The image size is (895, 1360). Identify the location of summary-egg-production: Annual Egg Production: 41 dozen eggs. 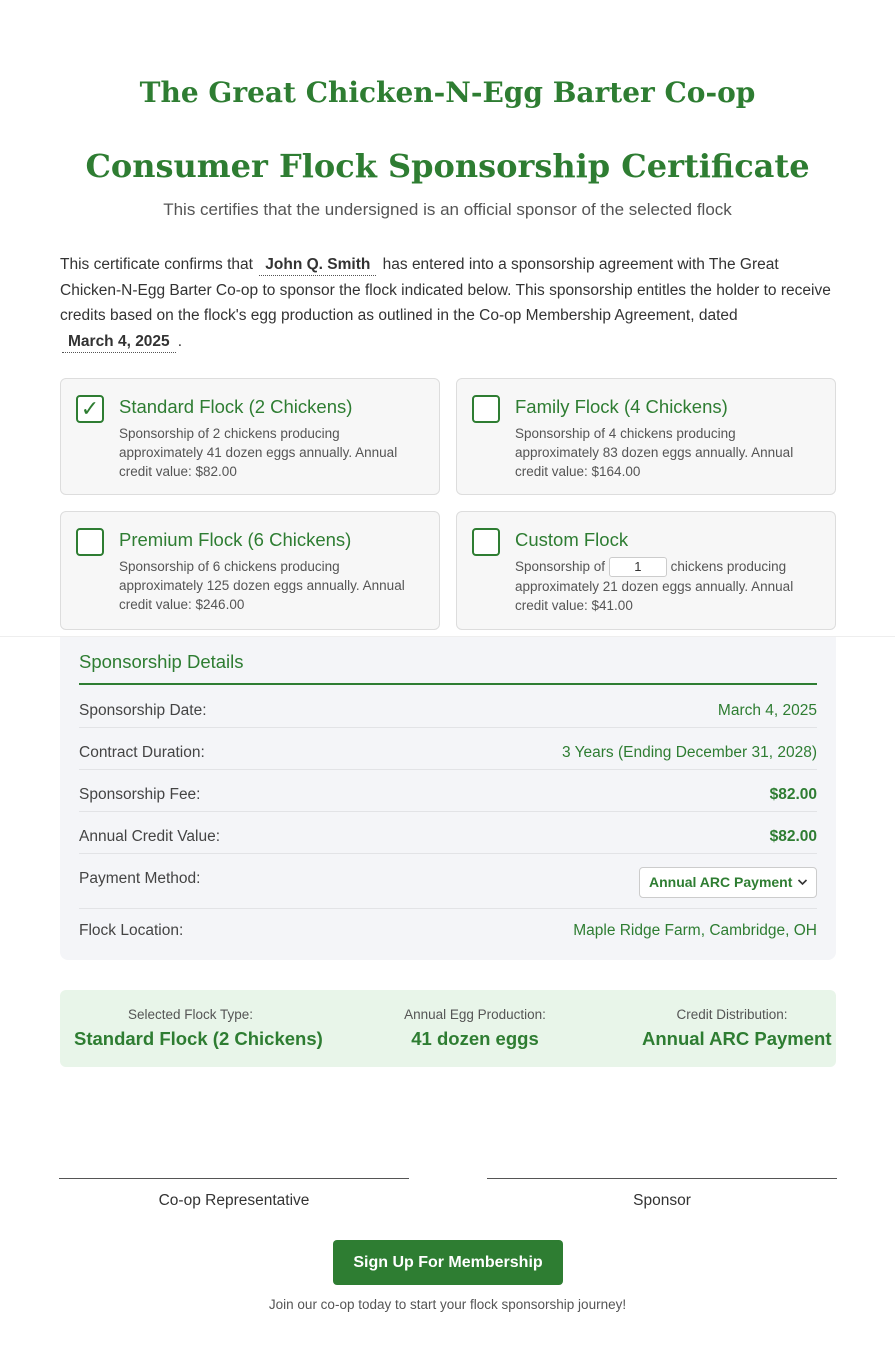
(475, 1028).